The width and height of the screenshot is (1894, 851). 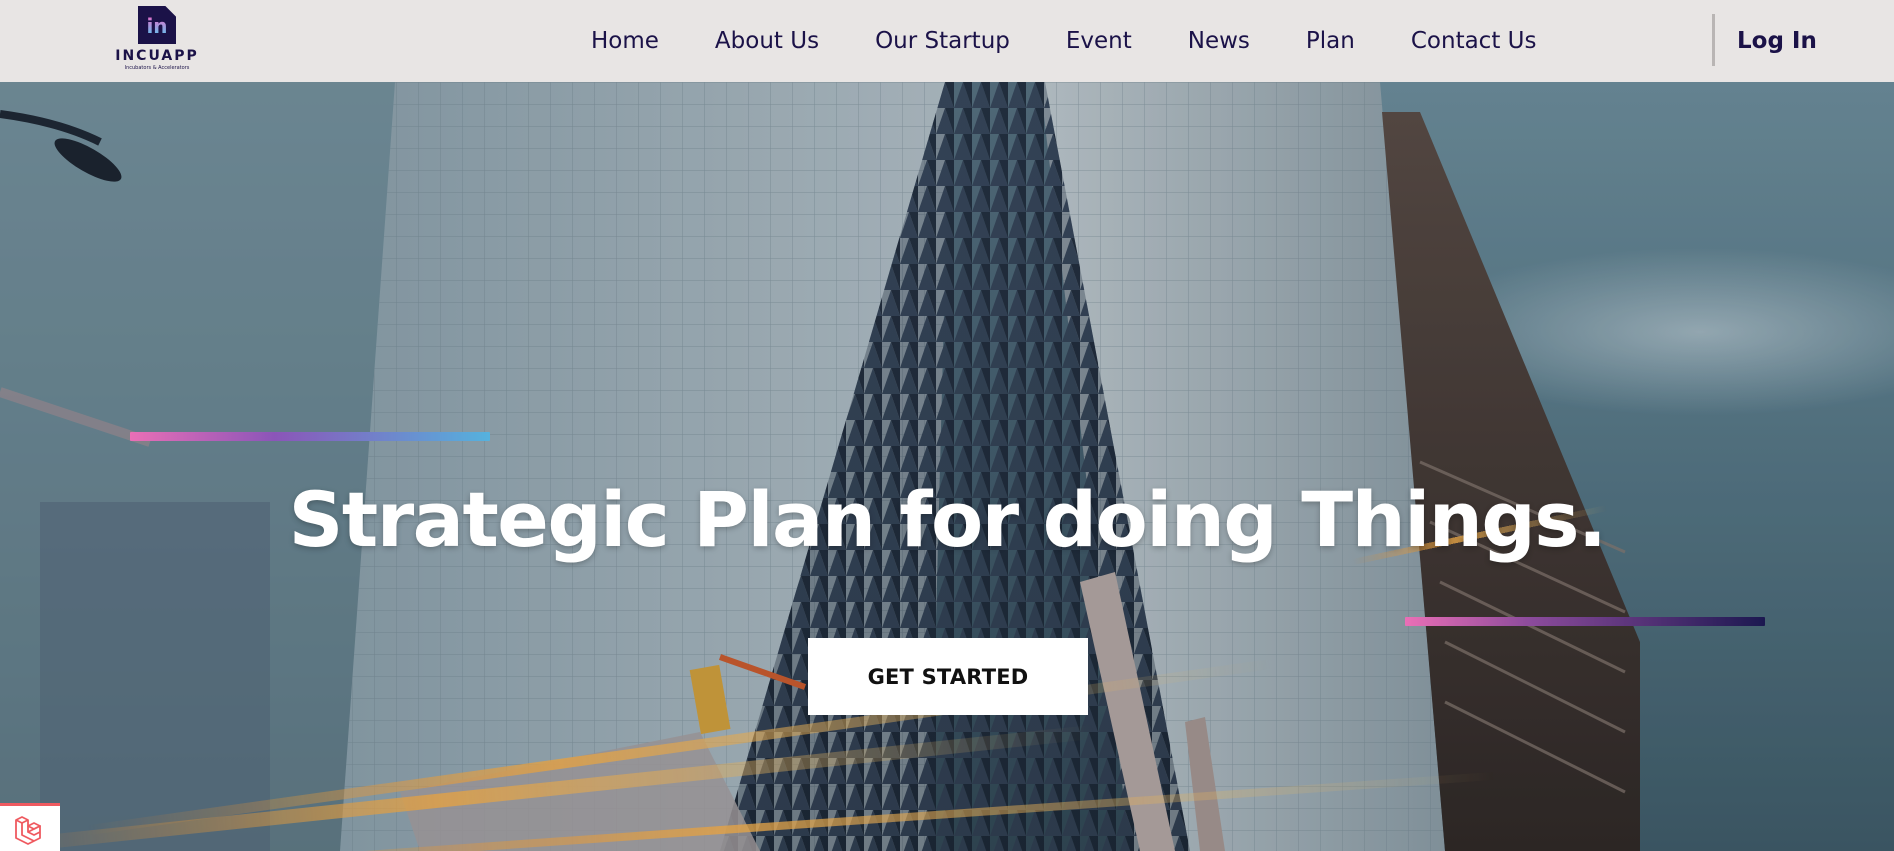 What do you see at coordinates (942, 41) in the screenshot?
I see `nav-our-startup: Our Startup` at bounding box center [942, 41].